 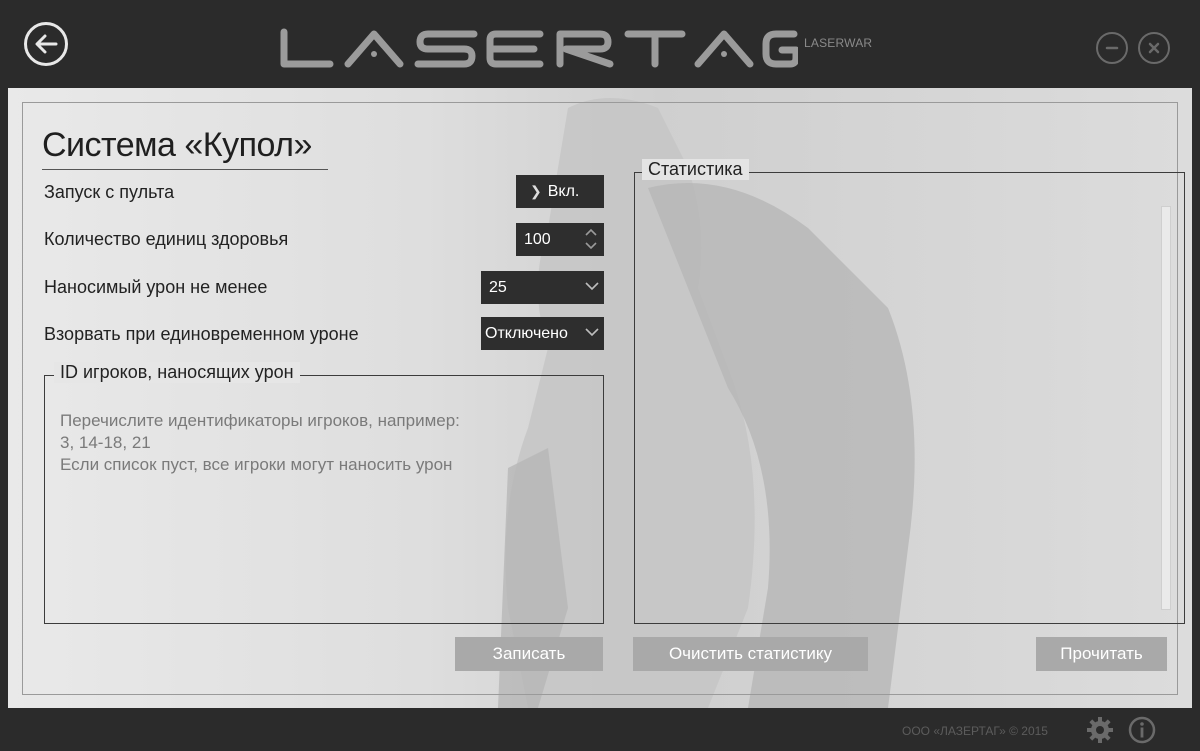 What do you see at coordinates (537, 239) in the screenshot?
I see `health-value: 100` at bounding box center [537, 239].